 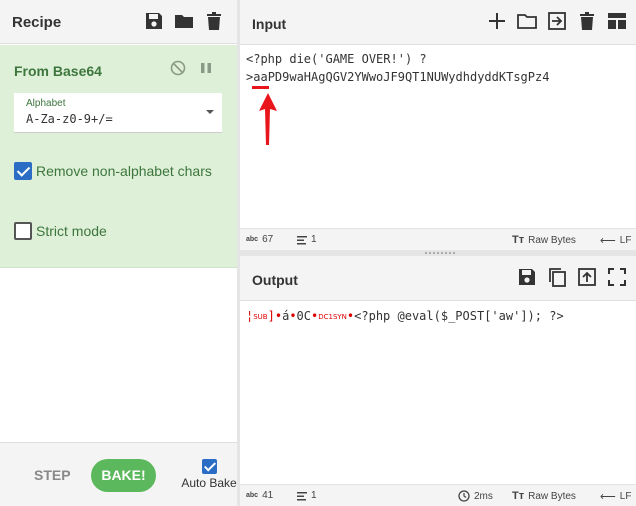 I want to click on recipe-header-icons, so click(x=184, y=21).